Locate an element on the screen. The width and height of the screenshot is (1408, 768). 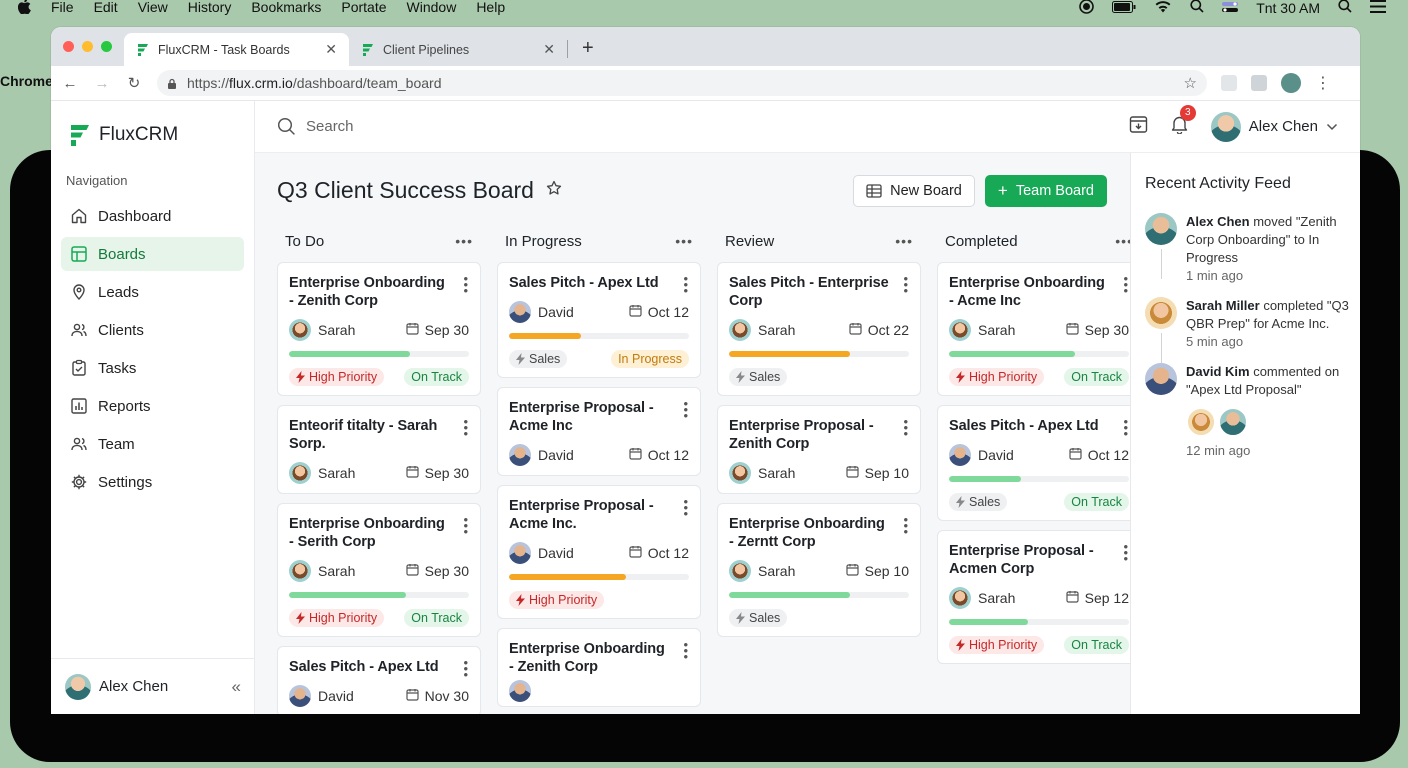
minimize-window-button is located at coordinates (87, 46).